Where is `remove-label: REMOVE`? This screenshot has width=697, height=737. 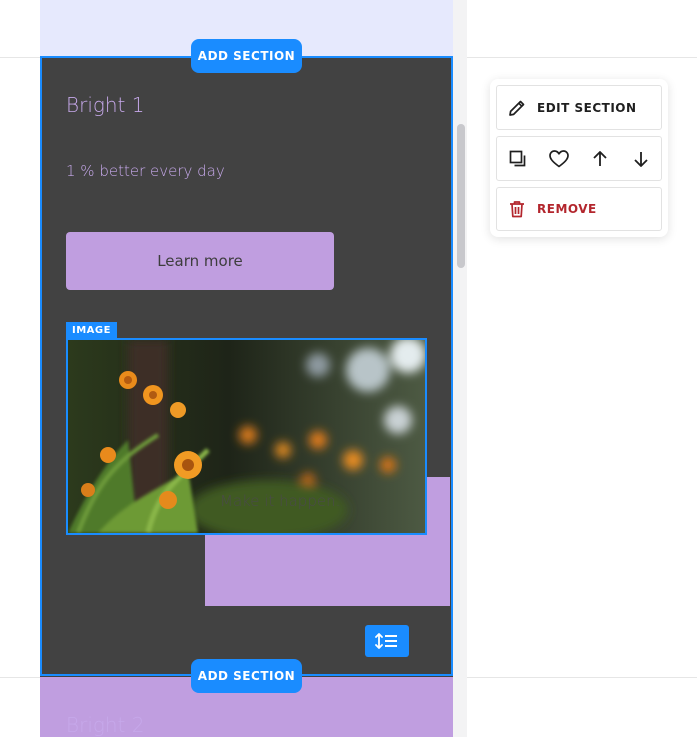 remove-label: REMOVE is located at coordinates (567, 209).